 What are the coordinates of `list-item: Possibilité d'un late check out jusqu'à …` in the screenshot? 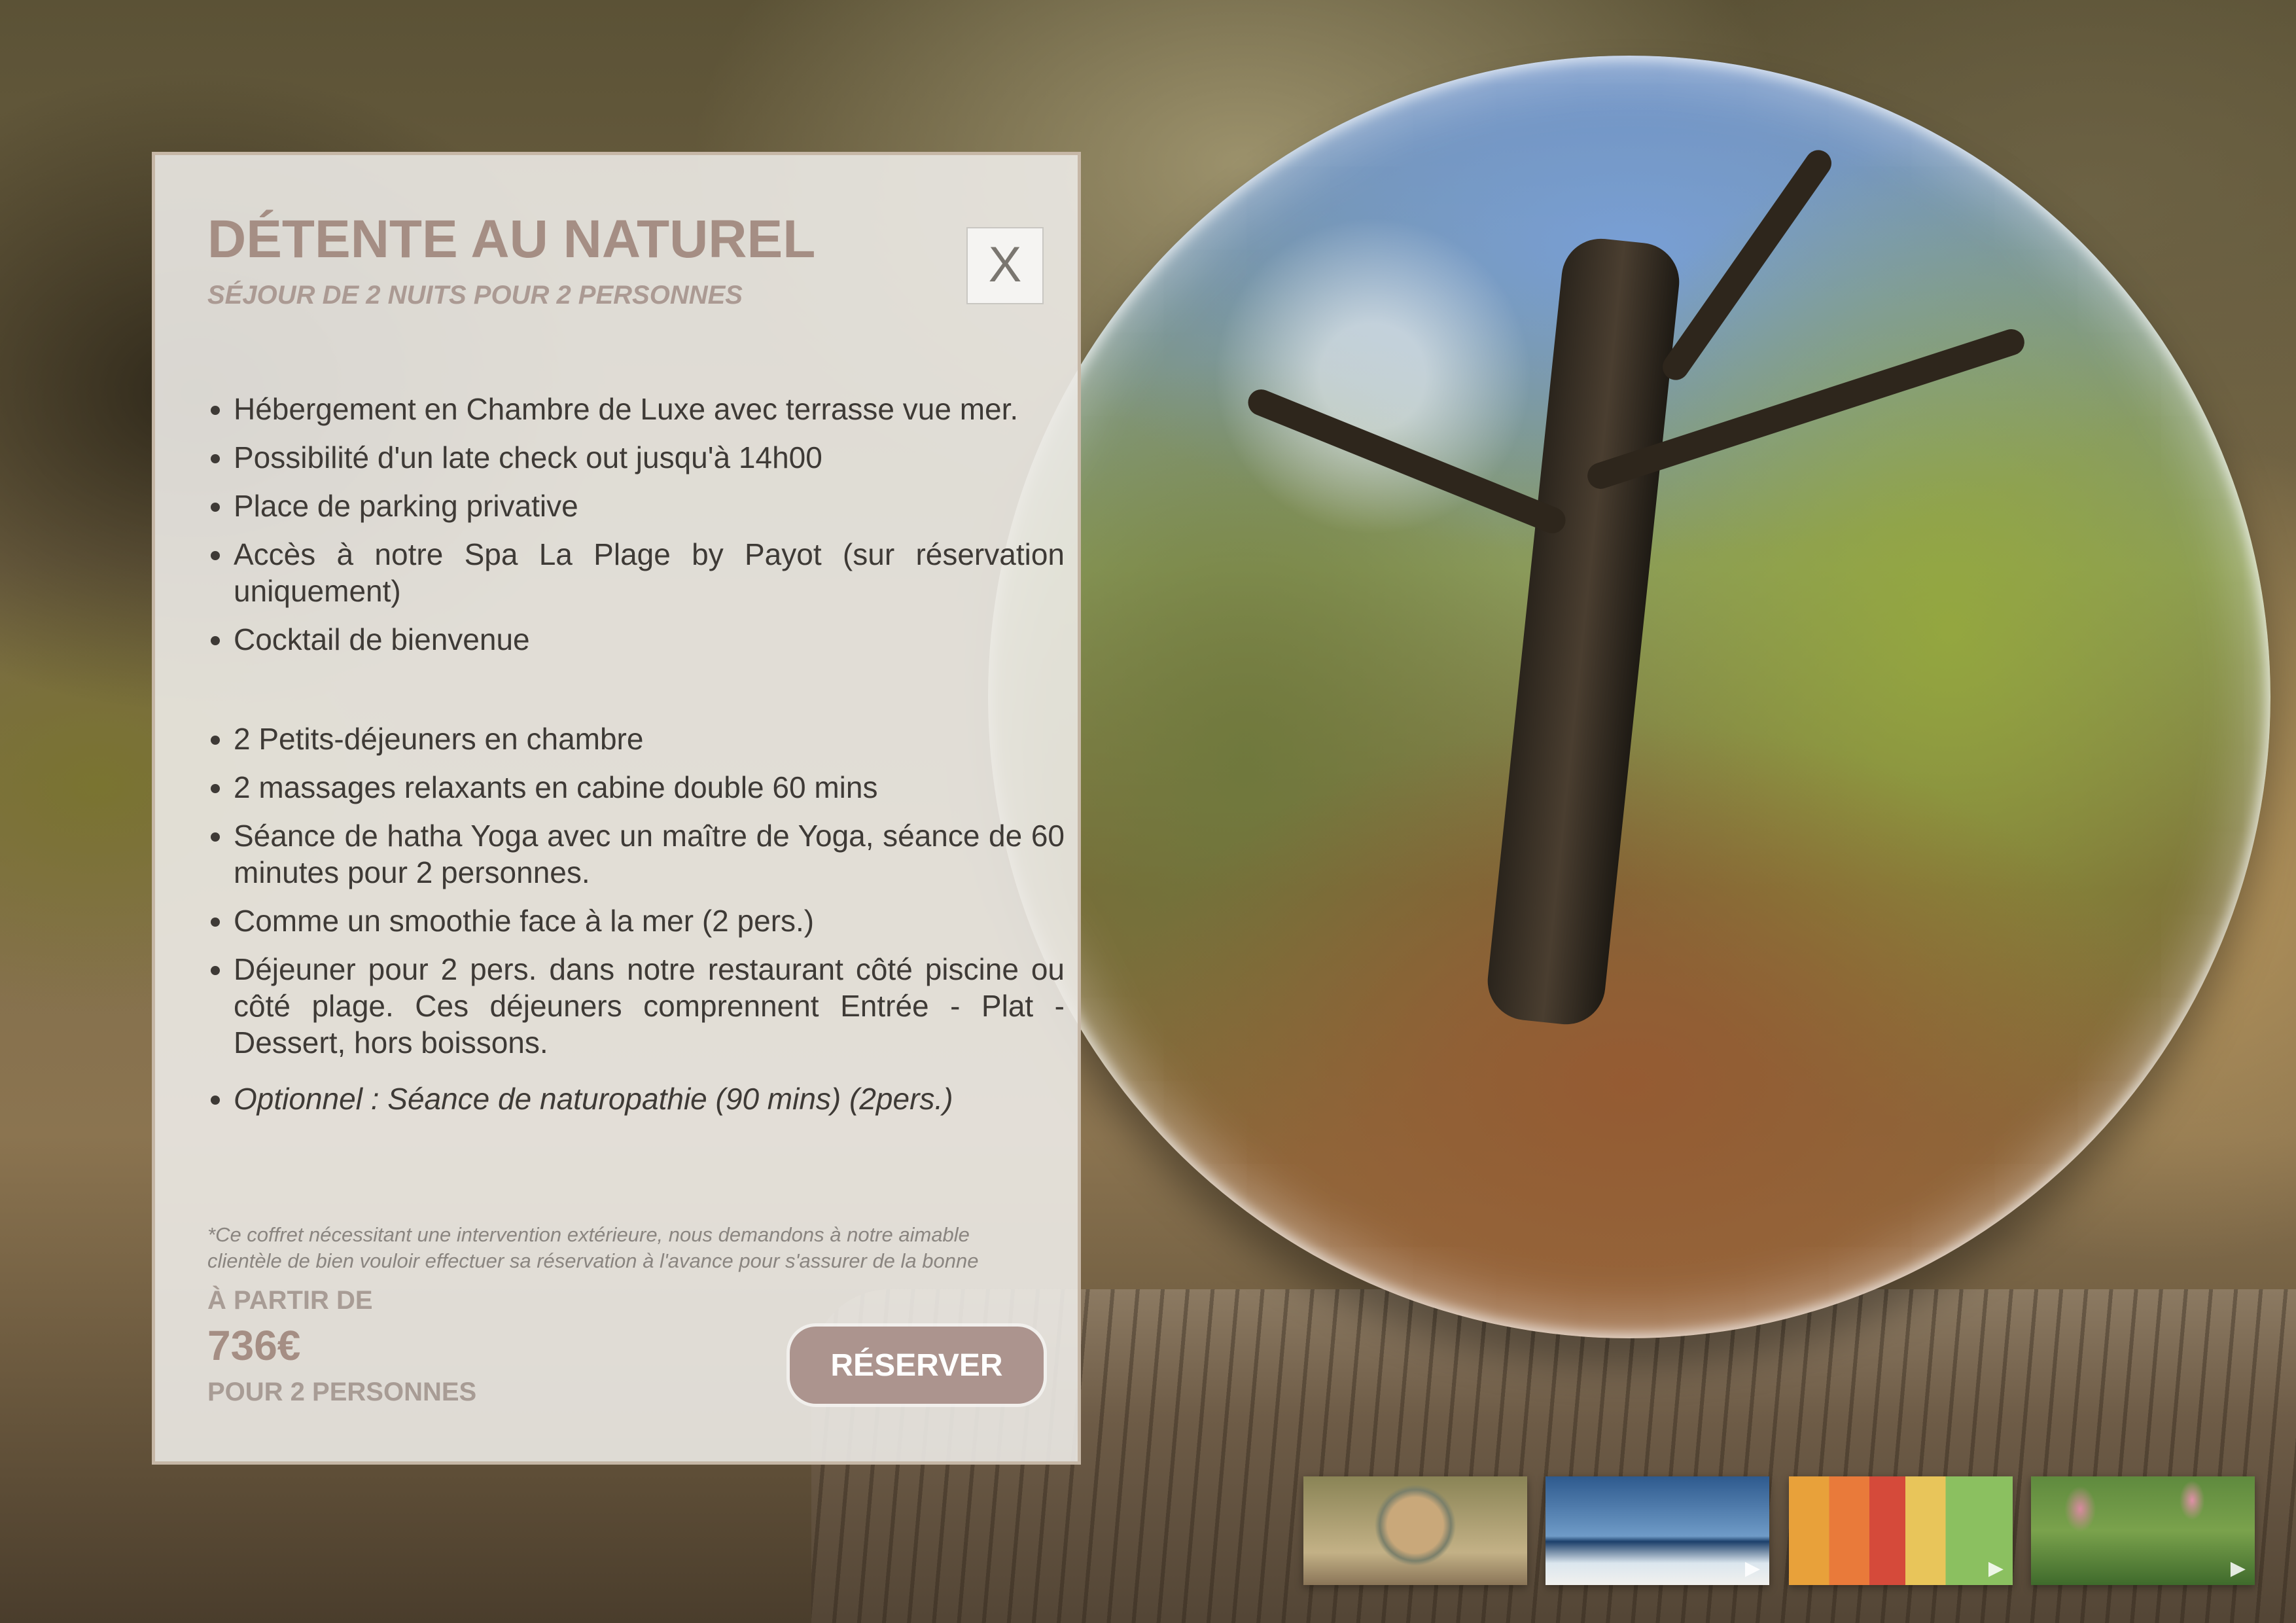 It's located at (649, 457).